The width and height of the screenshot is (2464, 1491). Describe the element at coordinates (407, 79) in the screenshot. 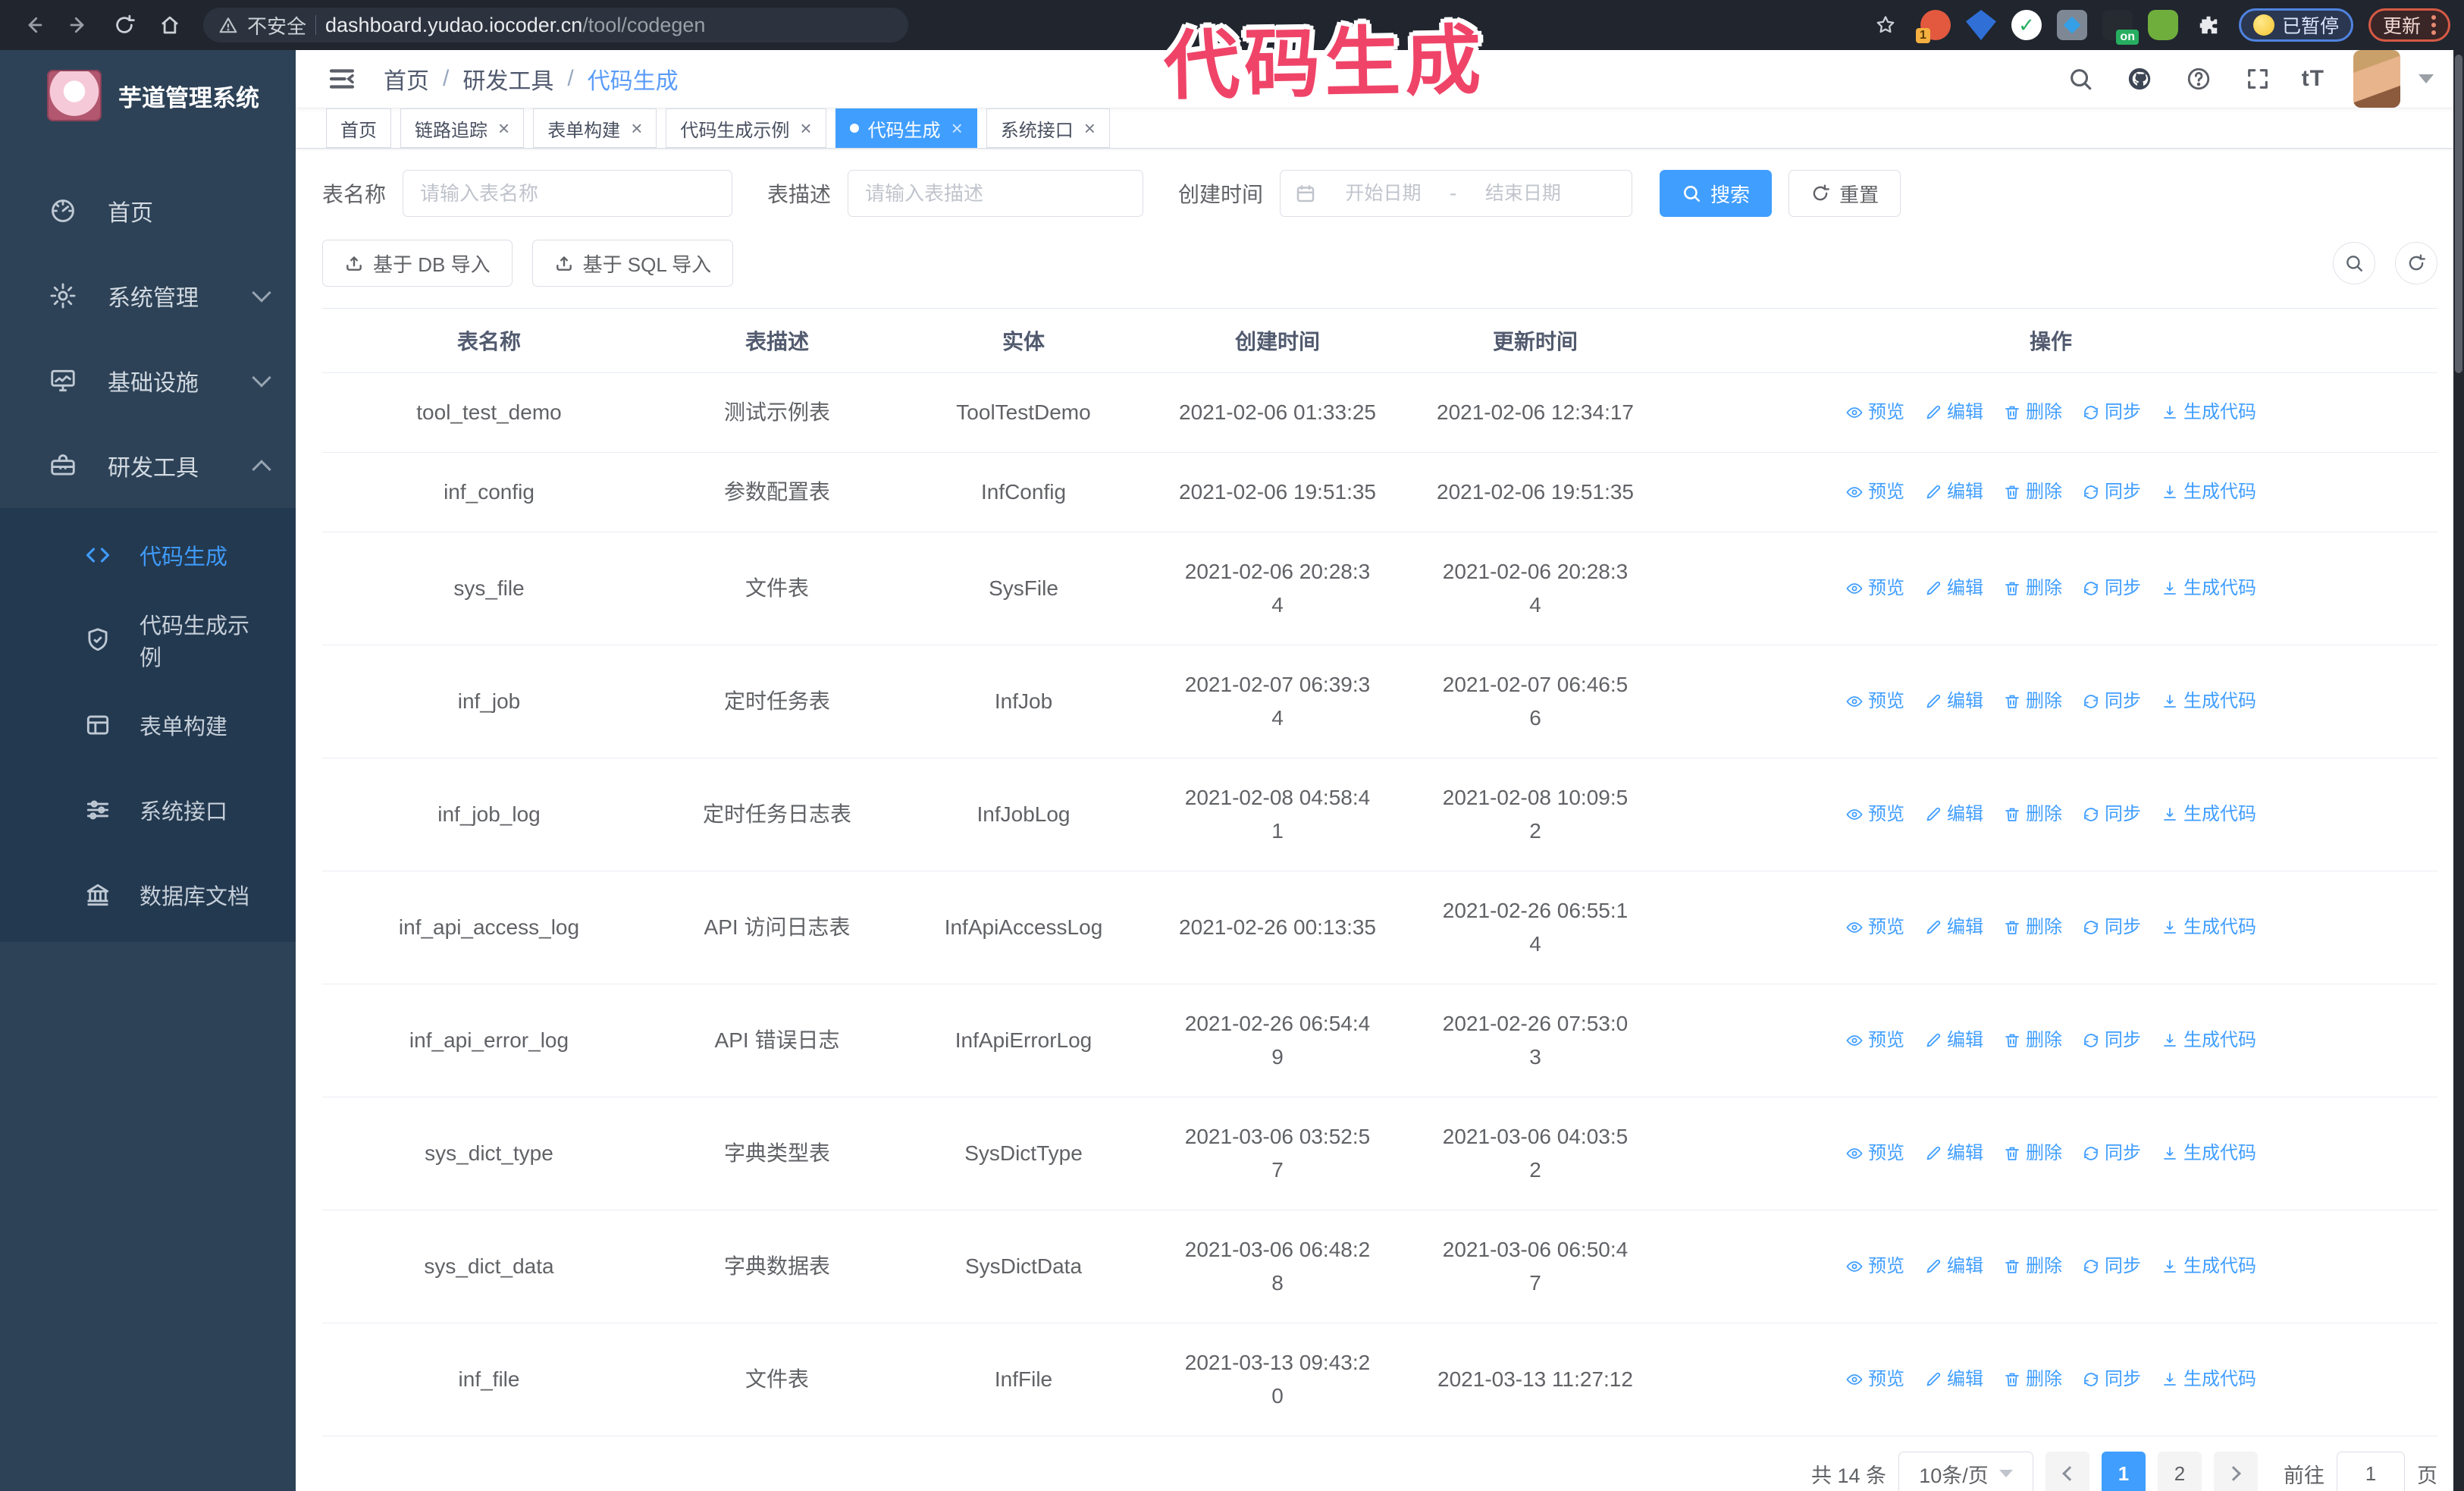

I see `breadcrumb-home: 首页` at that location.